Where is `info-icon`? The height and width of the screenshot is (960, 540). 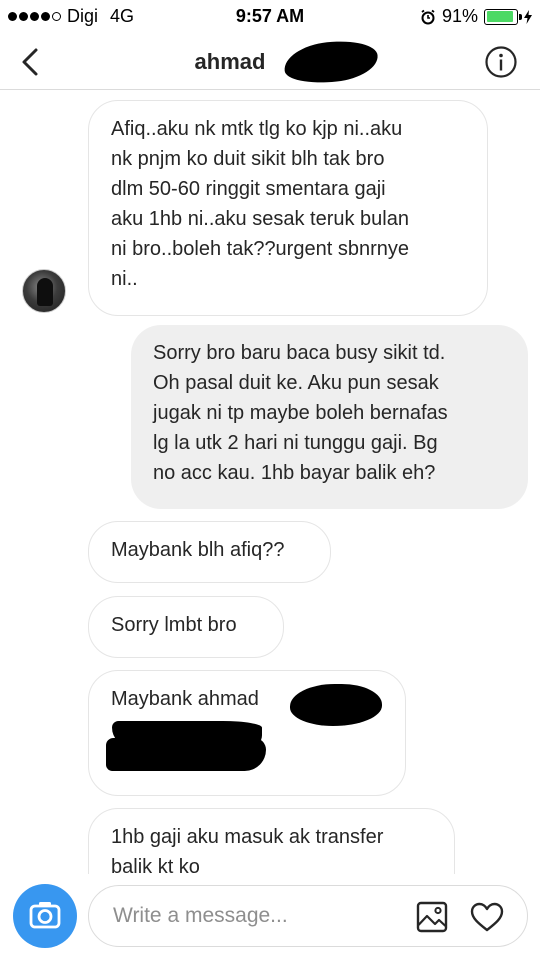 info-icon is located at coordinates (501, 62).